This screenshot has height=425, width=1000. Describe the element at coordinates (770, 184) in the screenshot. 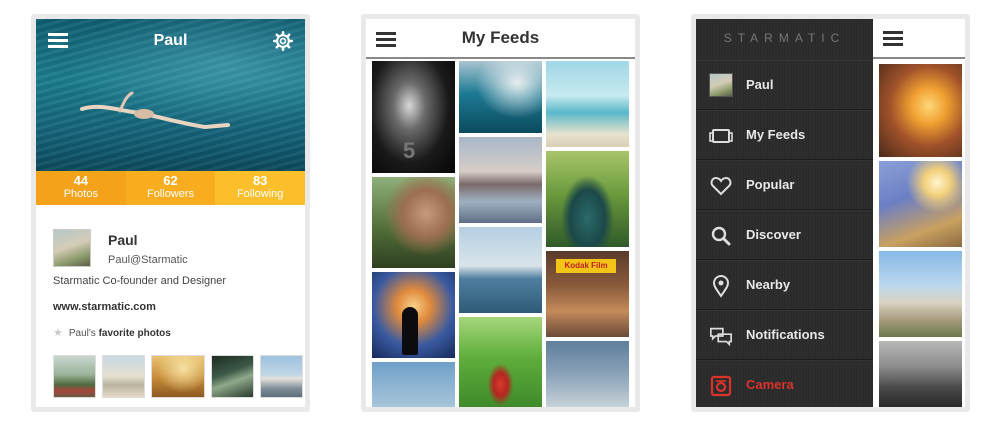

I see `menu-item-label: Popular` at that location.